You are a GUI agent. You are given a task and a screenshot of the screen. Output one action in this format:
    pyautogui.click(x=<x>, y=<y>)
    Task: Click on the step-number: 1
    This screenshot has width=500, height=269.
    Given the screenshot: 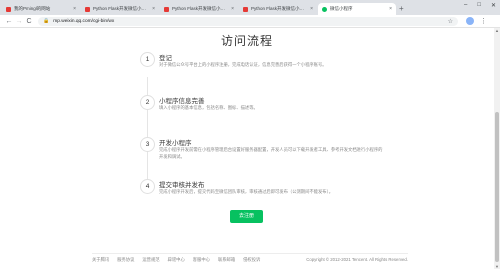 What is the action you would take?
    pyautogui.click(x=147, y=59)
    